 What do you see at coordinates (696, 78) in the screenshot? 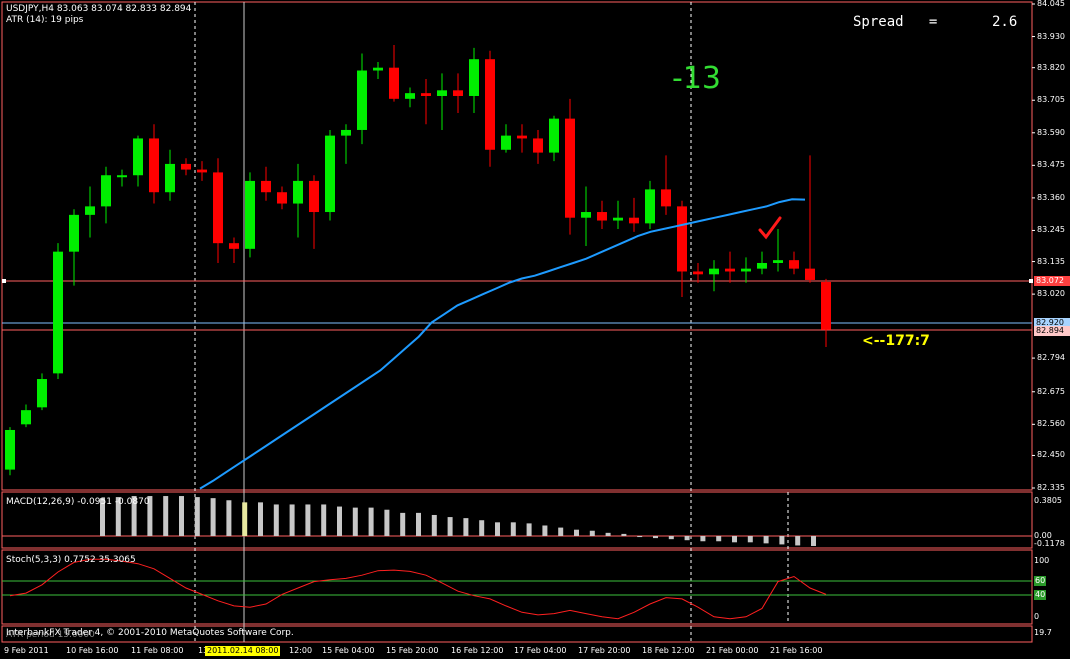
I see `big-number-label: -13` at bounding box center [696, 78].